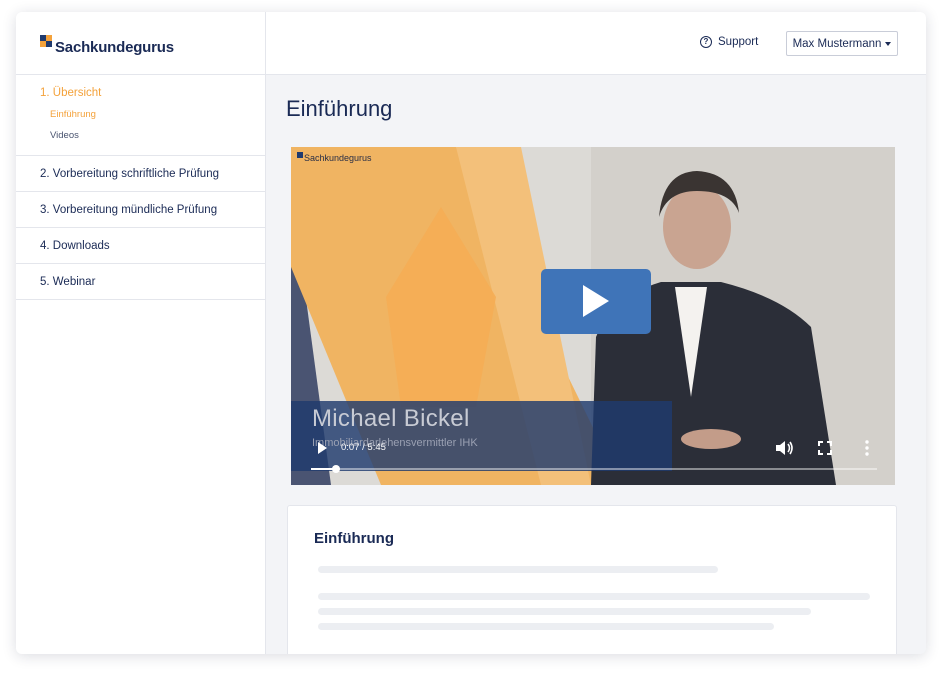 This screenshot has width=942, height=674. Describe the element at coordinates (336, 469) in the screenshot. I see `video-progress-handle` at that location.